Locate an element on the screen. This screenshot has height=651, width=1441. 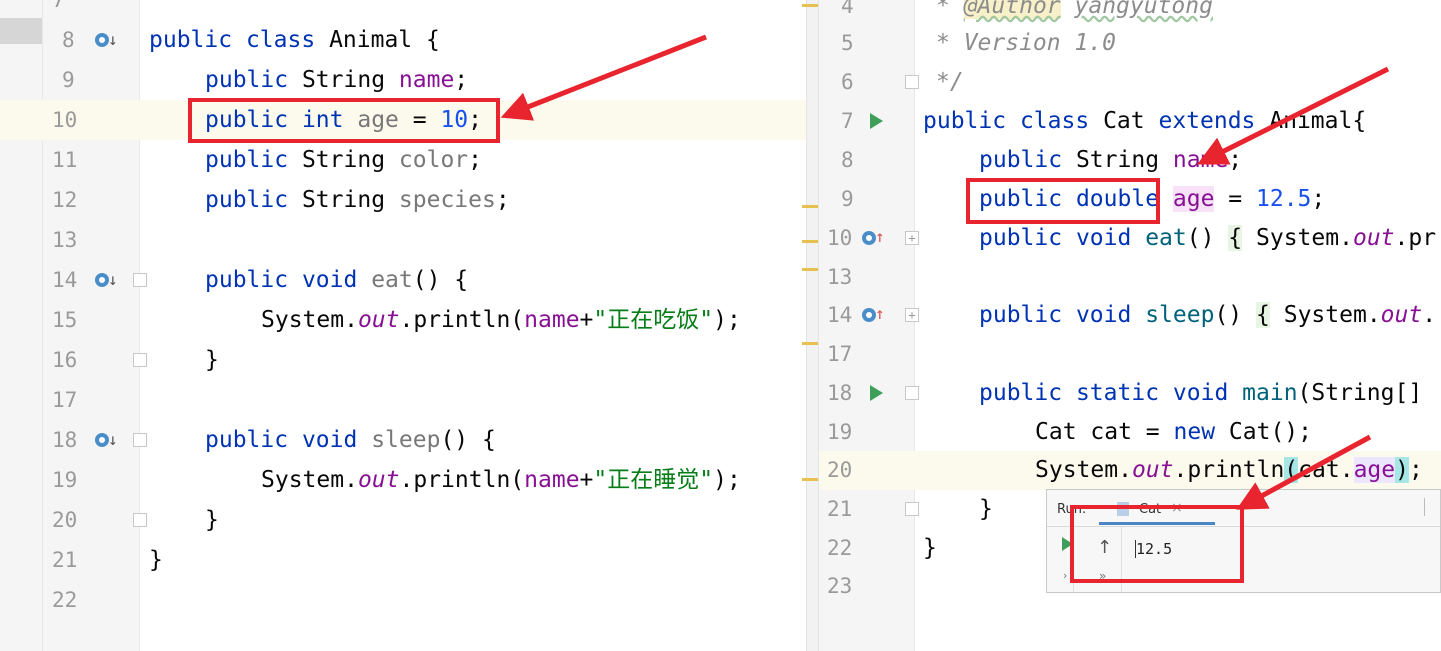
code-text: public String color; is located at coordinates (344, 160).